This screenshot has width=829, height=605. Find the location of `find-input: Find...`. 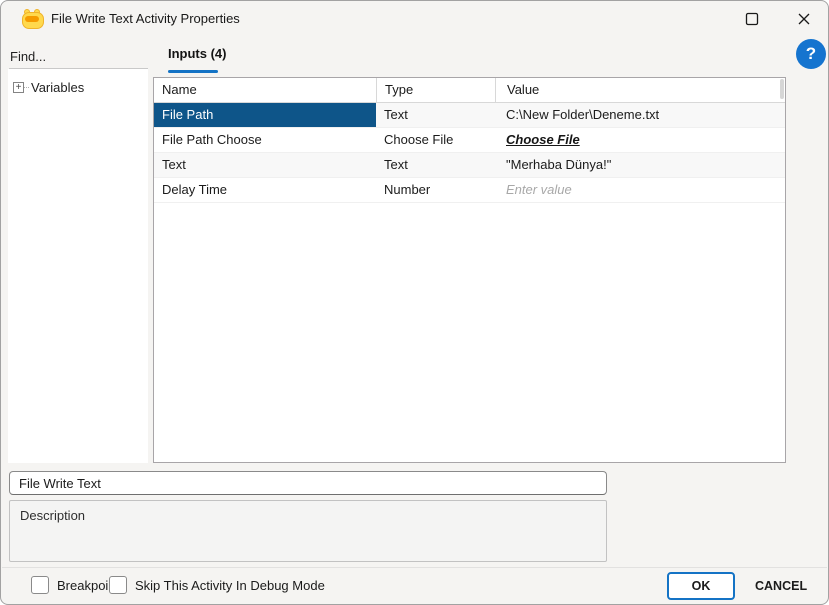

find-input: Find... is located at coordinates (28, 56).